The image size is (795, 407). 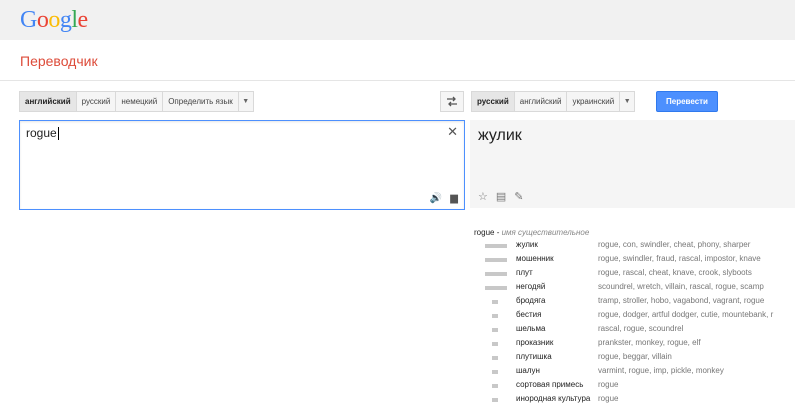 What do you see at coordinates (687, 101) in the screenshot?
I see `translate-button: Перевести` at bounding box center [687, 101].